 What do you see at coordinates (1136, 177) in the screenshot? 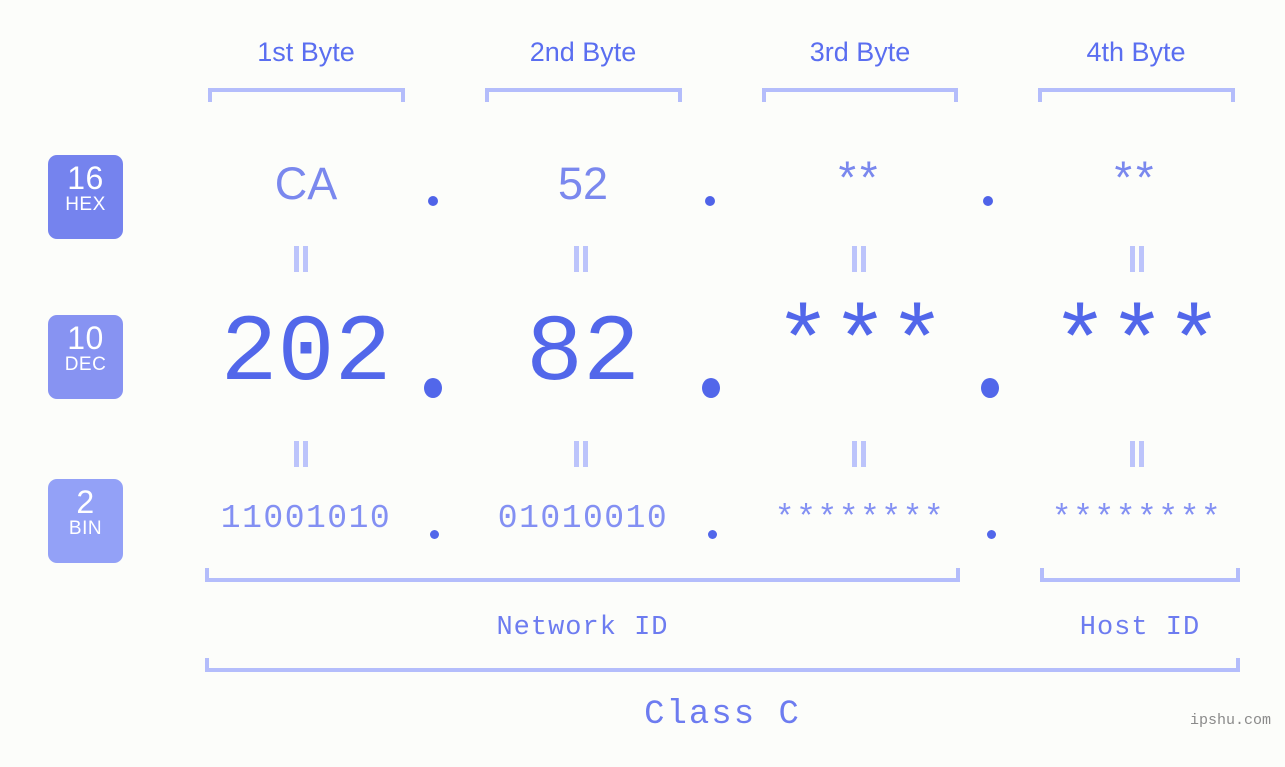
I see `hex-byte-4: **` at bounding box center [1136, 177].